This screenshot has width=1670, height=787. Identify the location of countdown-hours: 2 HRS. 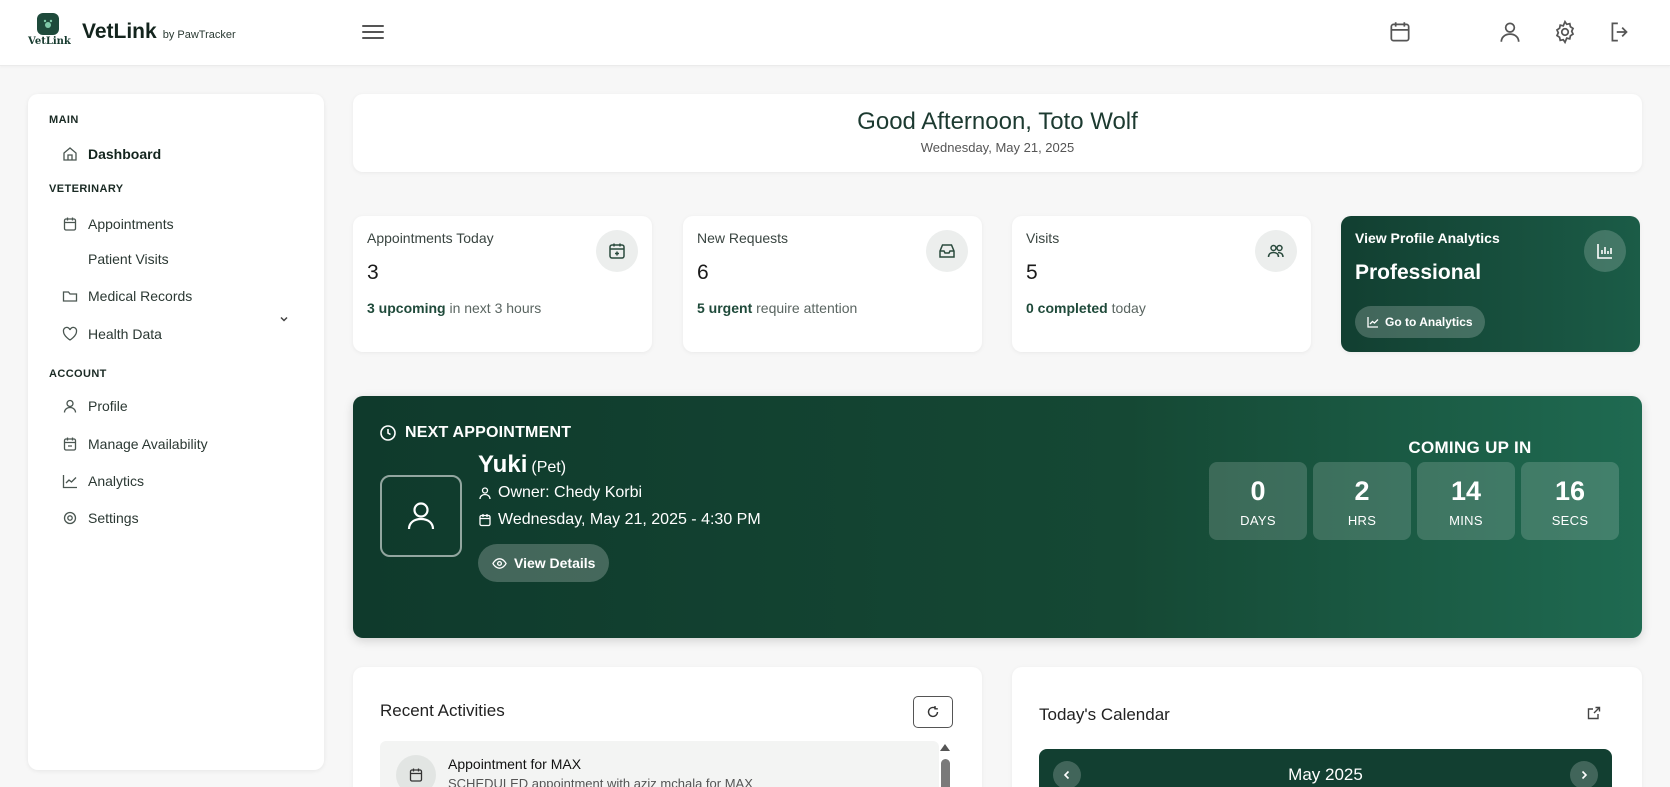
(1362, 501).